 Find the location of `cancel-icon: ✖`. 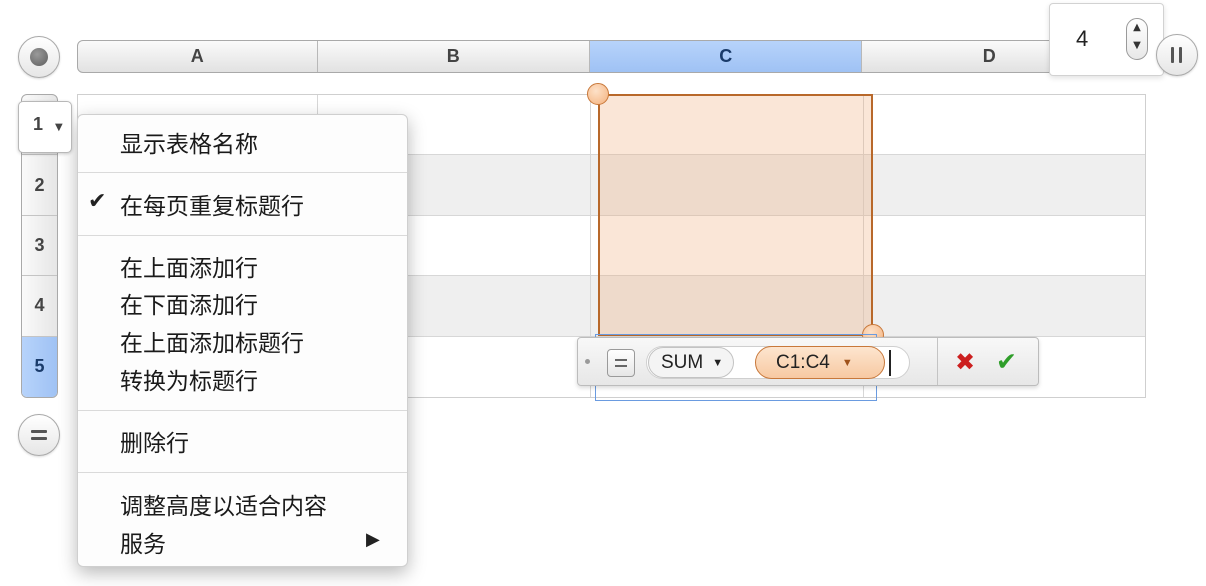

cancel-icon: ✖ is located at coordinates (965, 362).